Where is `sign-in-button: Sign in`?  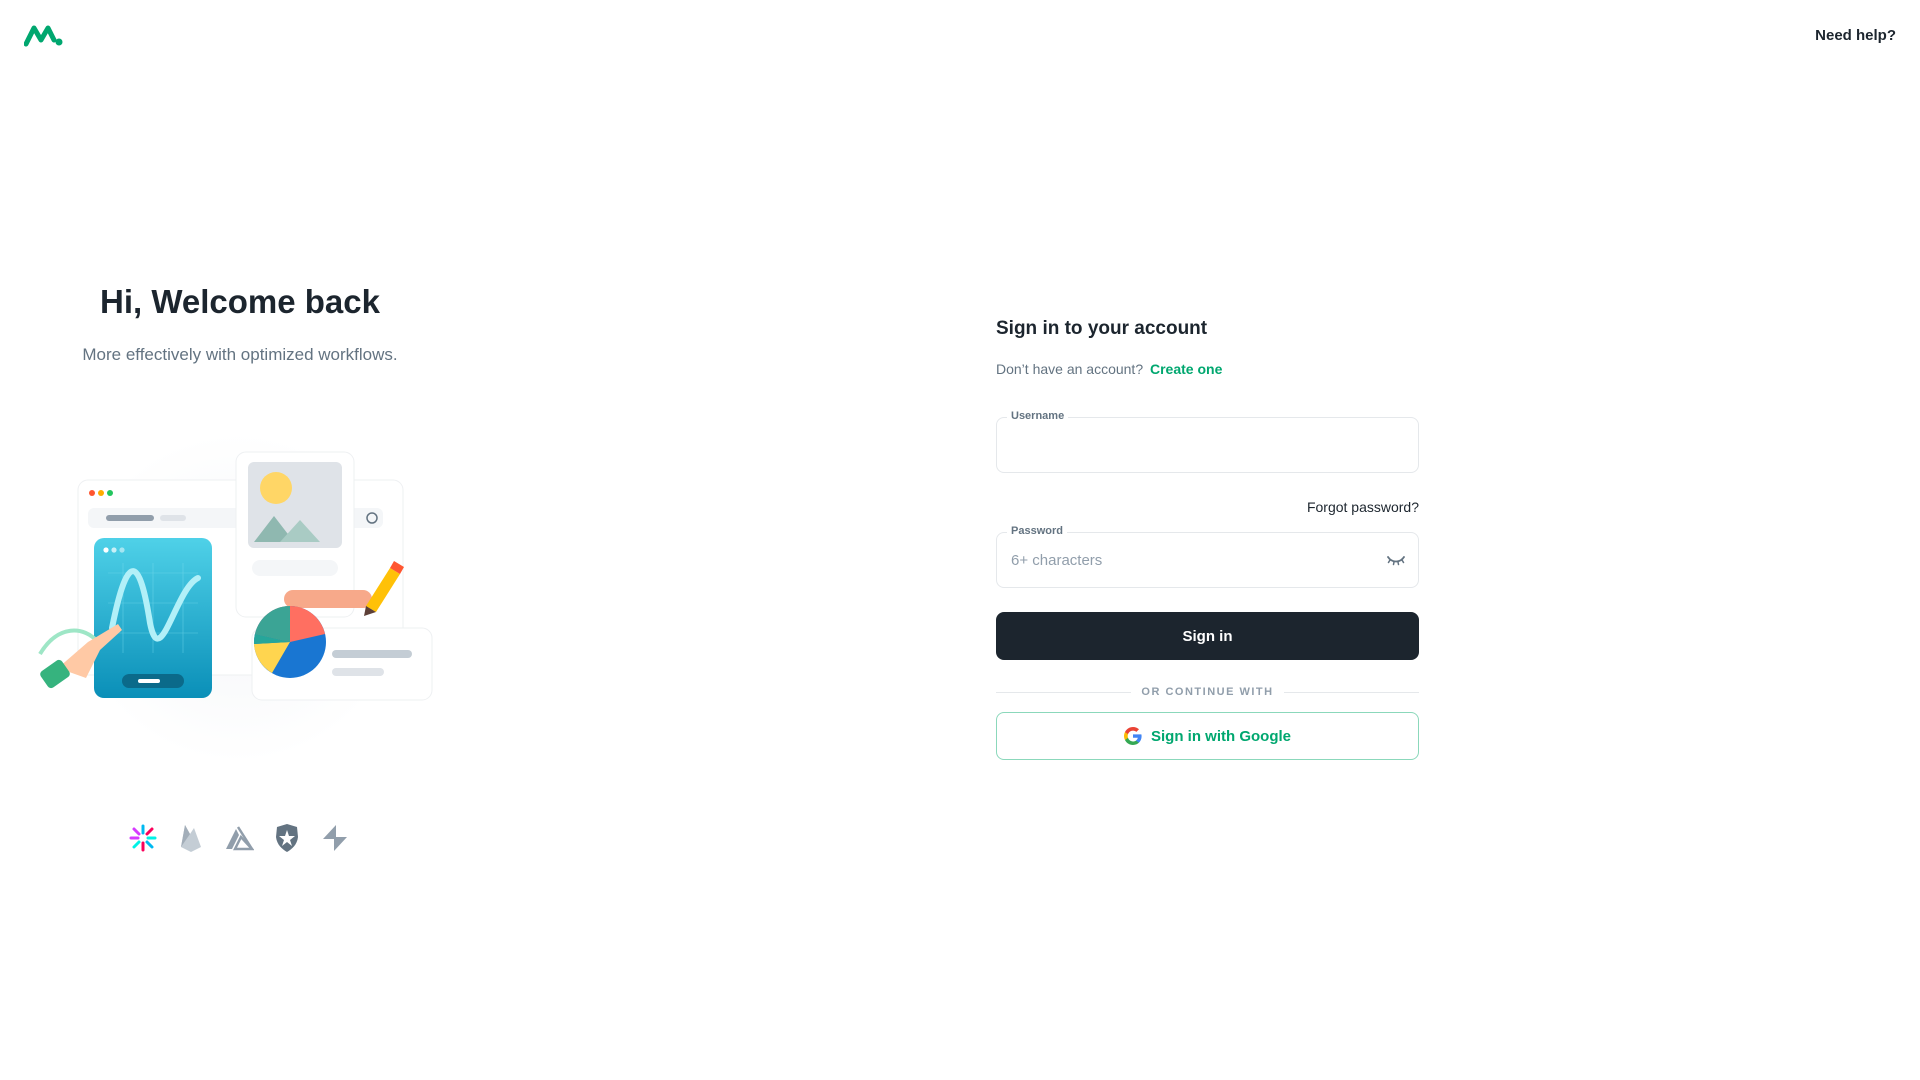
sign-in-button: Sign in is located at coordinates (1207, 636).